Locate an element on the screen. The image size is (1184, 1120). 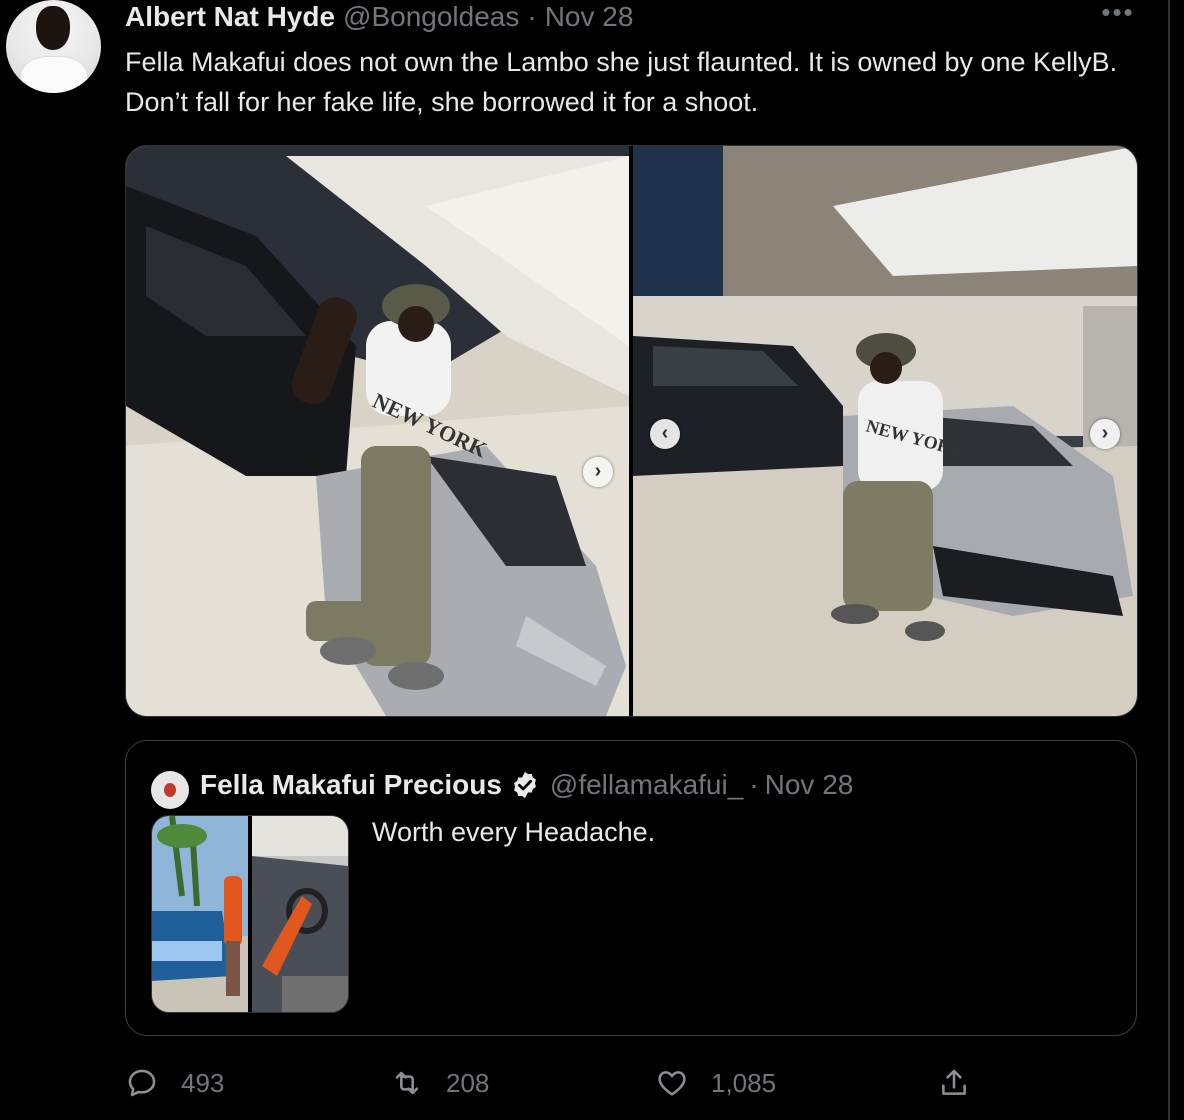
more-icon: ••• is located at coordinates (1118, 12).